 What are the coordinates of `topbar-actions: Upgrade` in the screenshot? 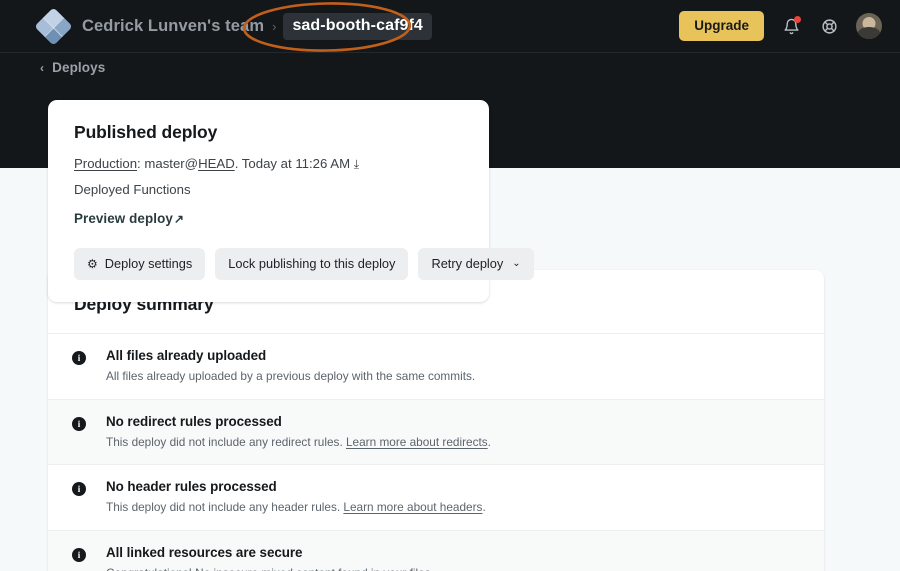 It's located at (780, 26).